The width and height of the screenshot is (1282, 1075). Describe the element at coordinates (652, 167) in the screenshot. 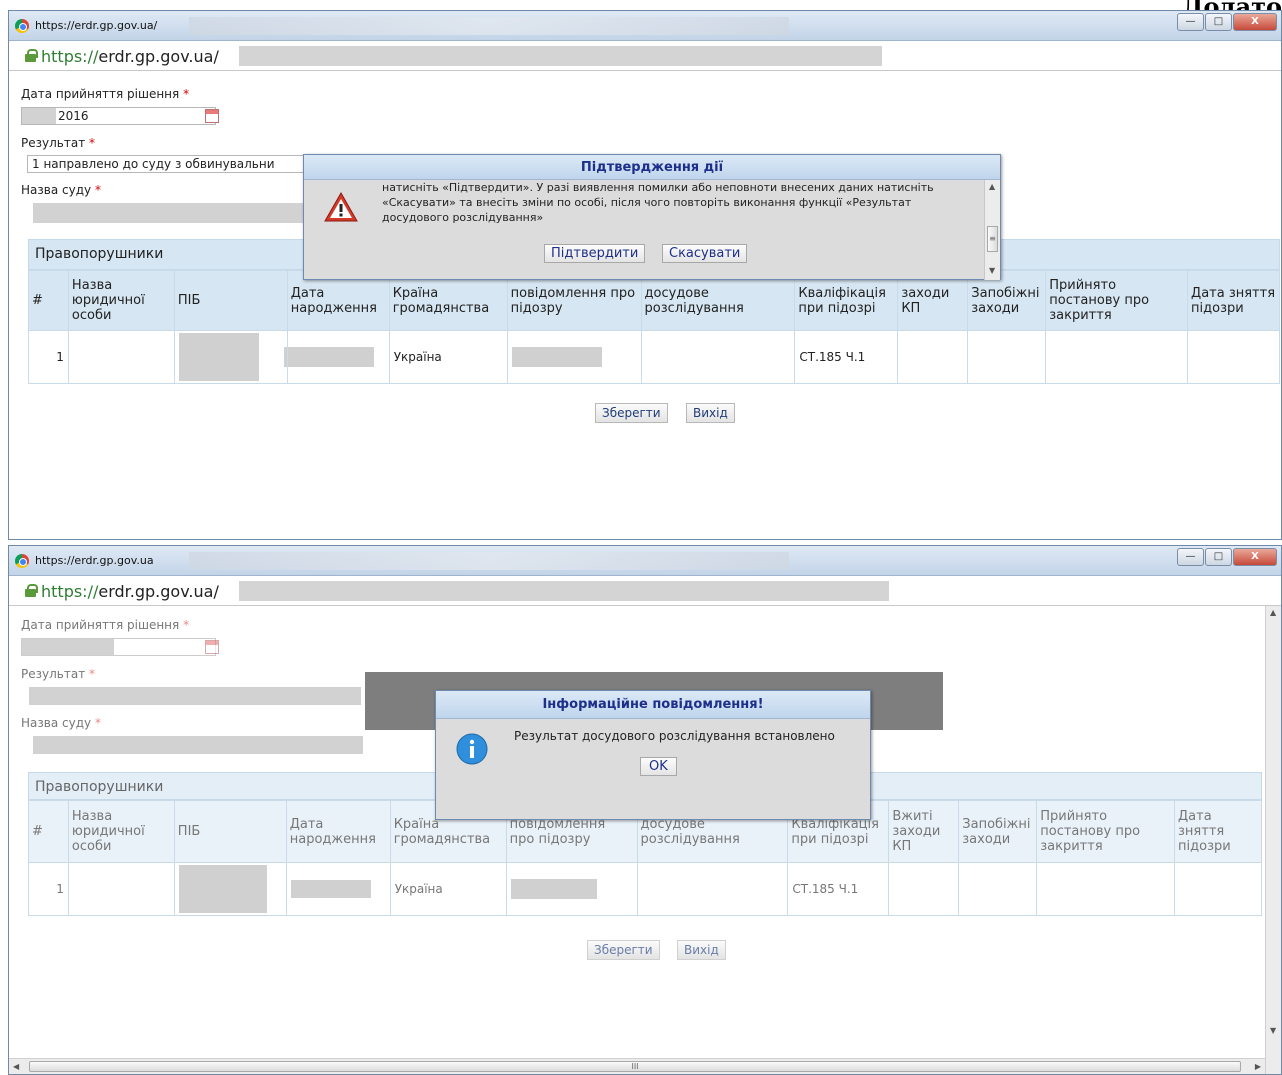

I see `dialog-title: Підтвердження дії` at that location.